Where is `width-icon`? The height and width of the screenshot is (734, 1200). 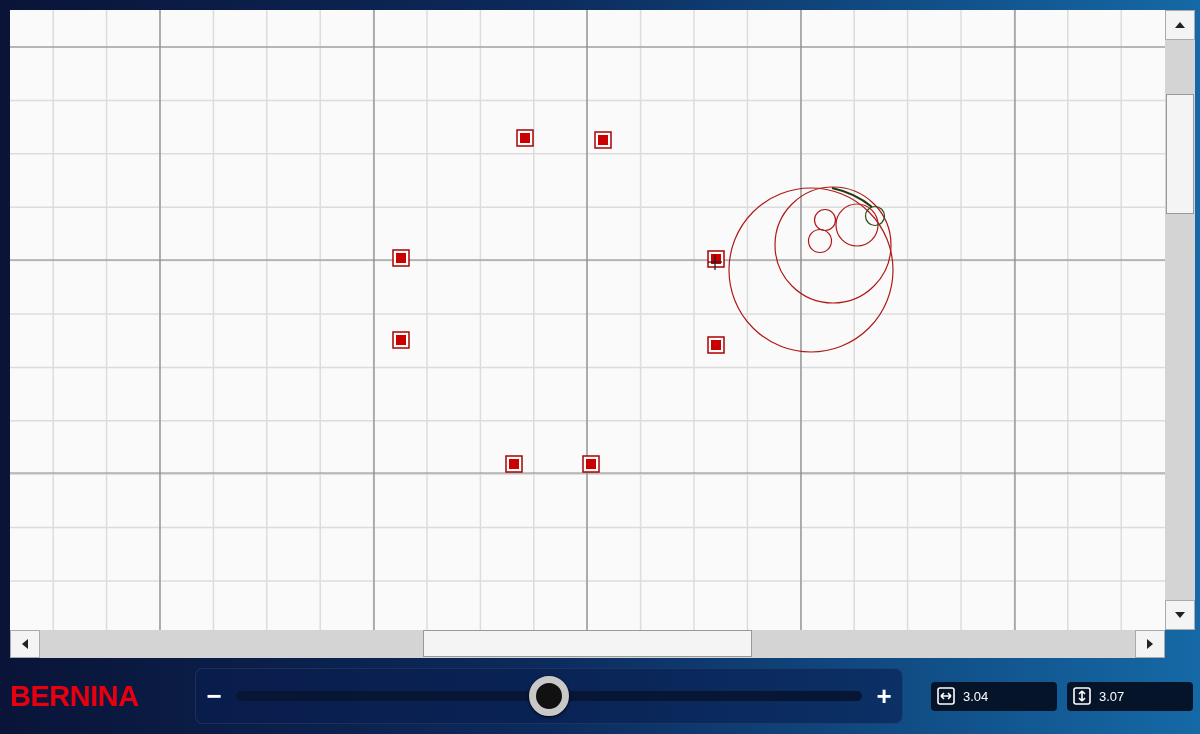
width-icon is located at coordinates (946, 696).